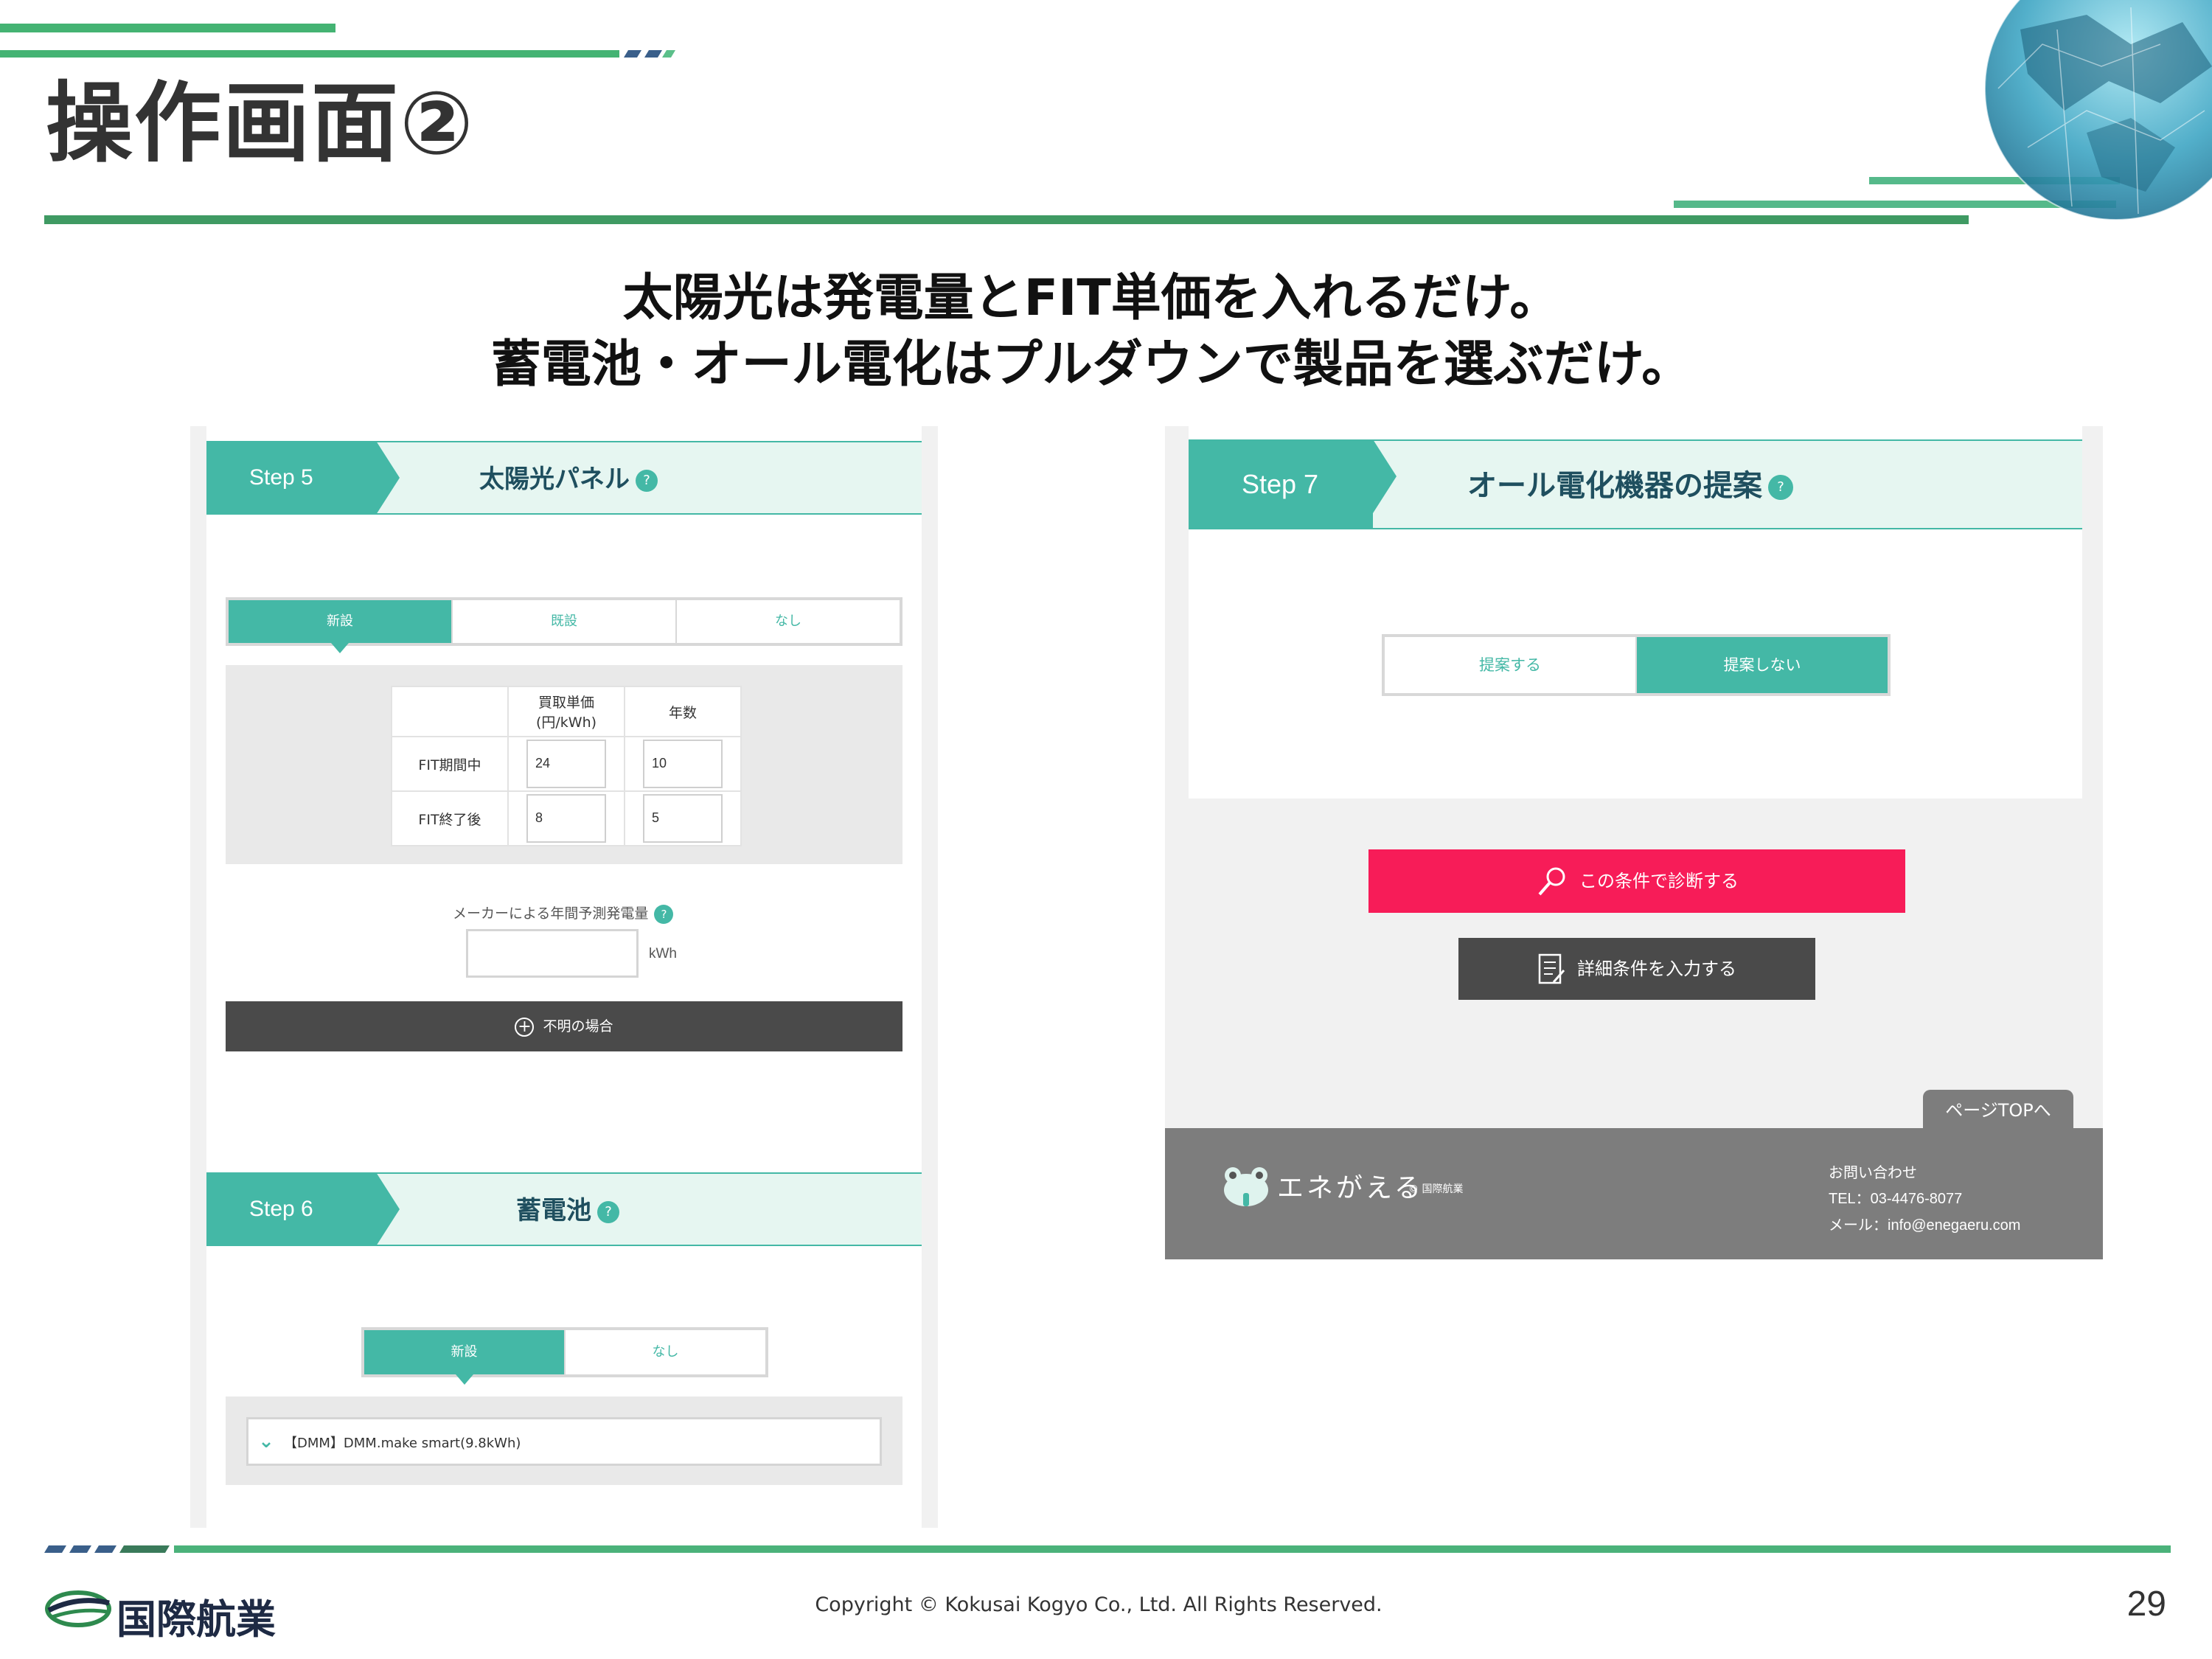 The width and height of the screenshot is (2212, 1659). I want to click on post-fit-label: FIT終了後, so click(450, 818).